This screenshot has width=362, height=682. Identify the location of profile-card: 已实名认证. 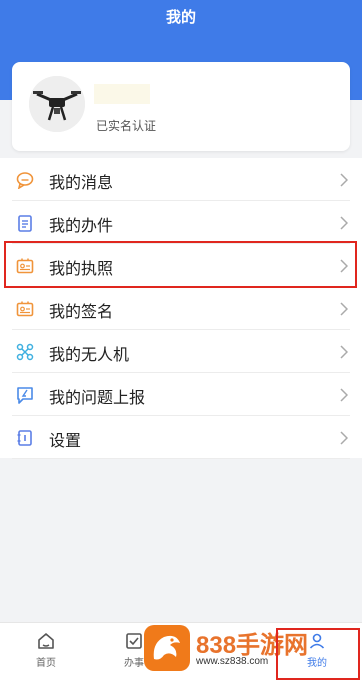
(181, 106).